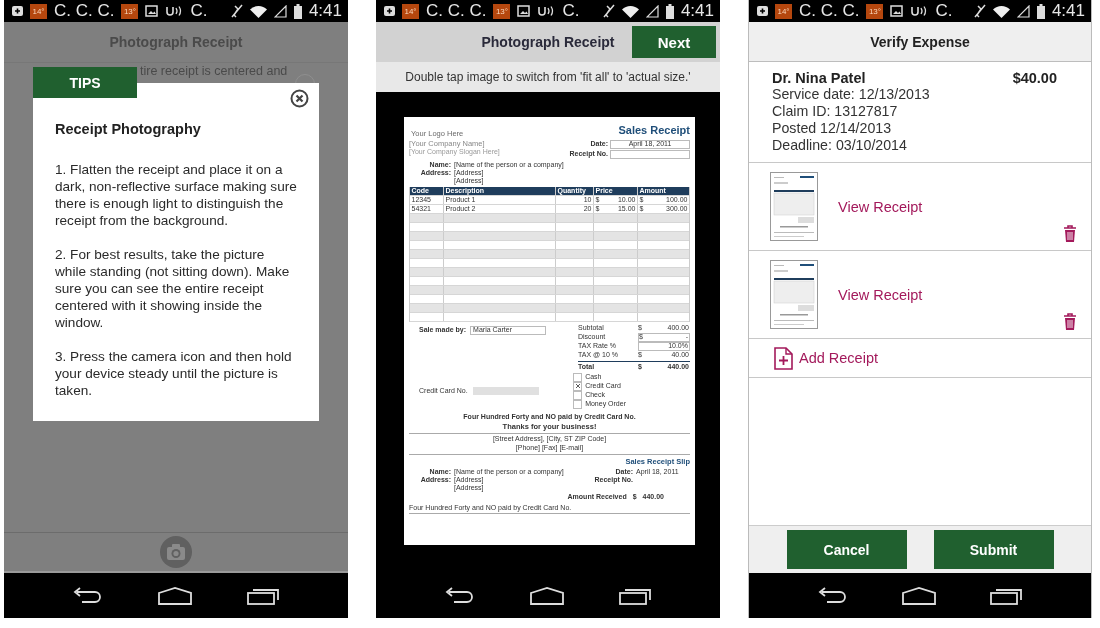  I want to click on hint-text: Double tap image to switch from 'fit all' to 'actual size.', so click(548, 77).